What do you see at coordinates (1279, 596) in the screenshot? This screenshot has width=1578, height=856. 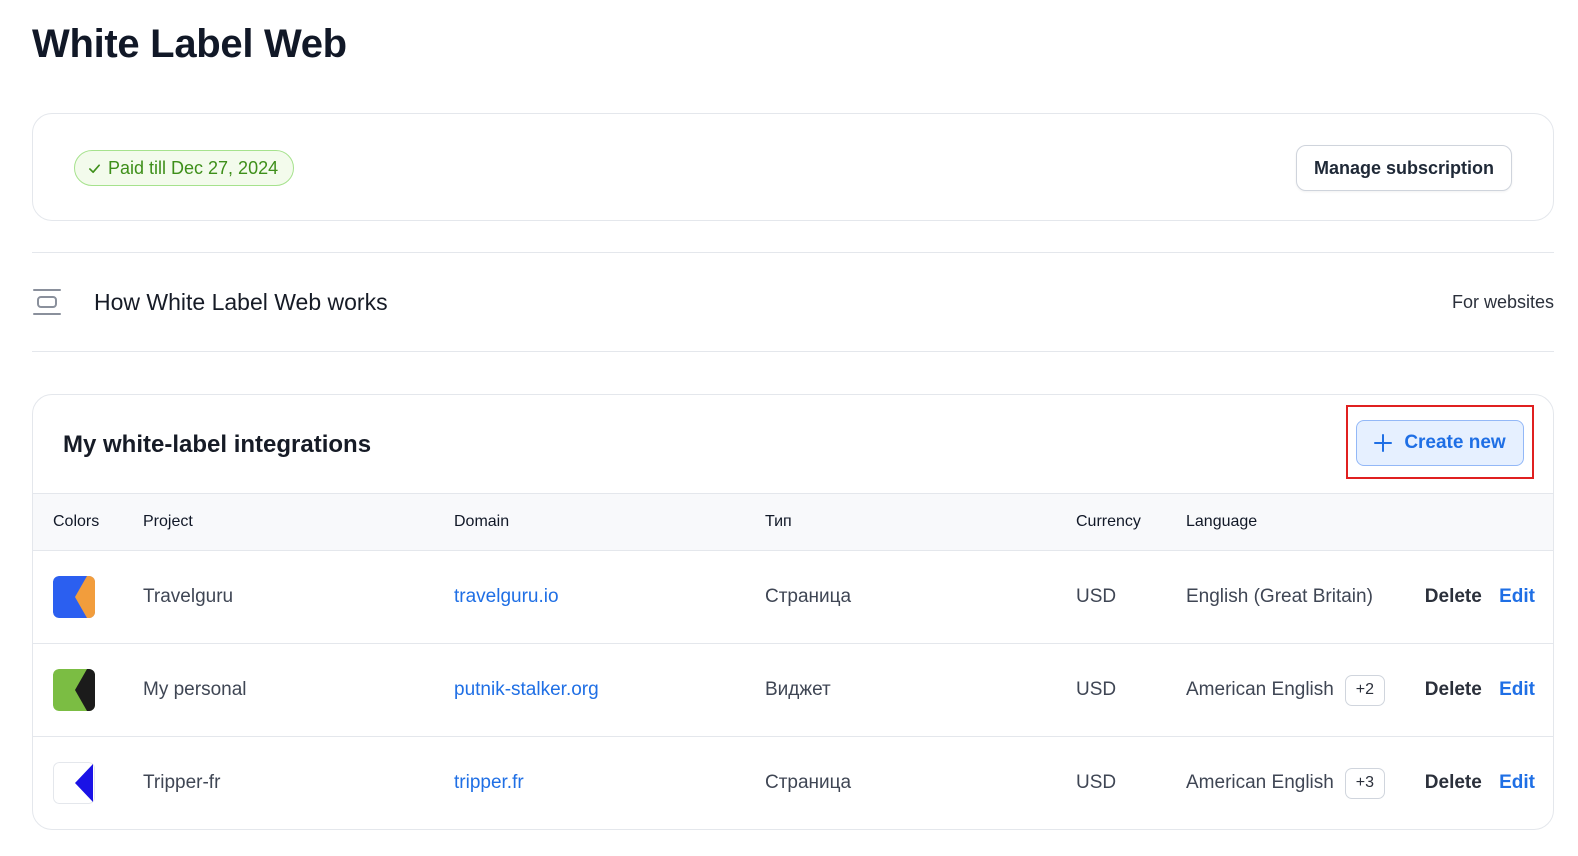 I see `language: English (Great Britain)` at bounding box center [1279, 596].